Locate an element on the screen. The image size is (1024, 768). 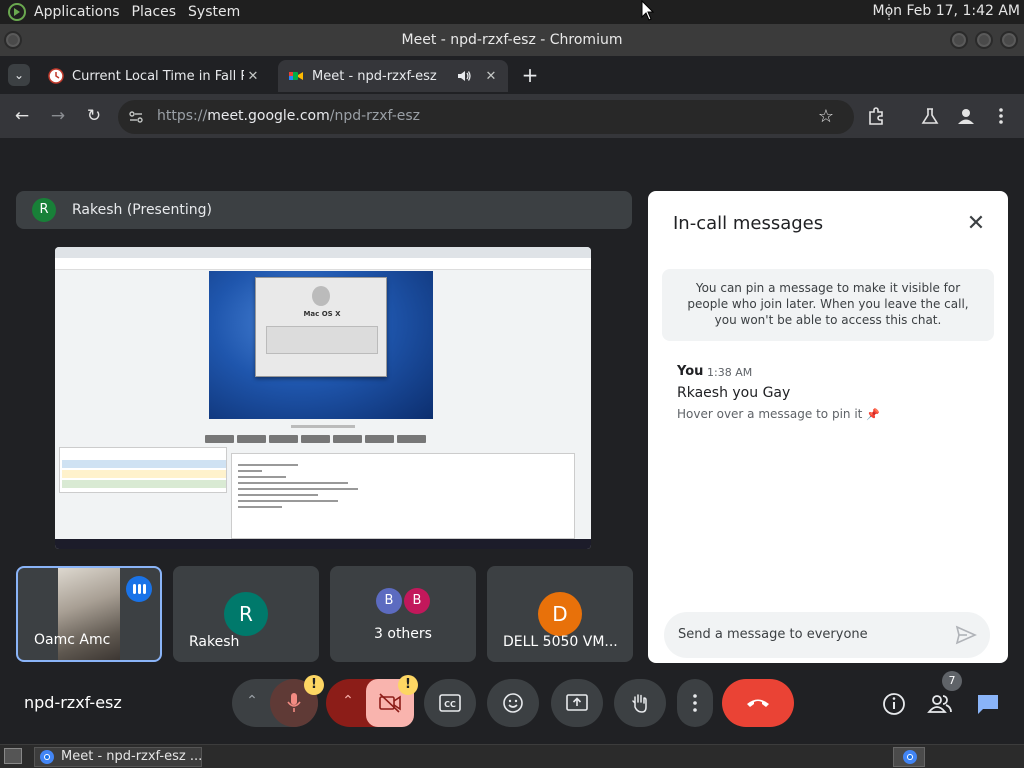
captions-icon: CC is located at coordinates (450, 703).